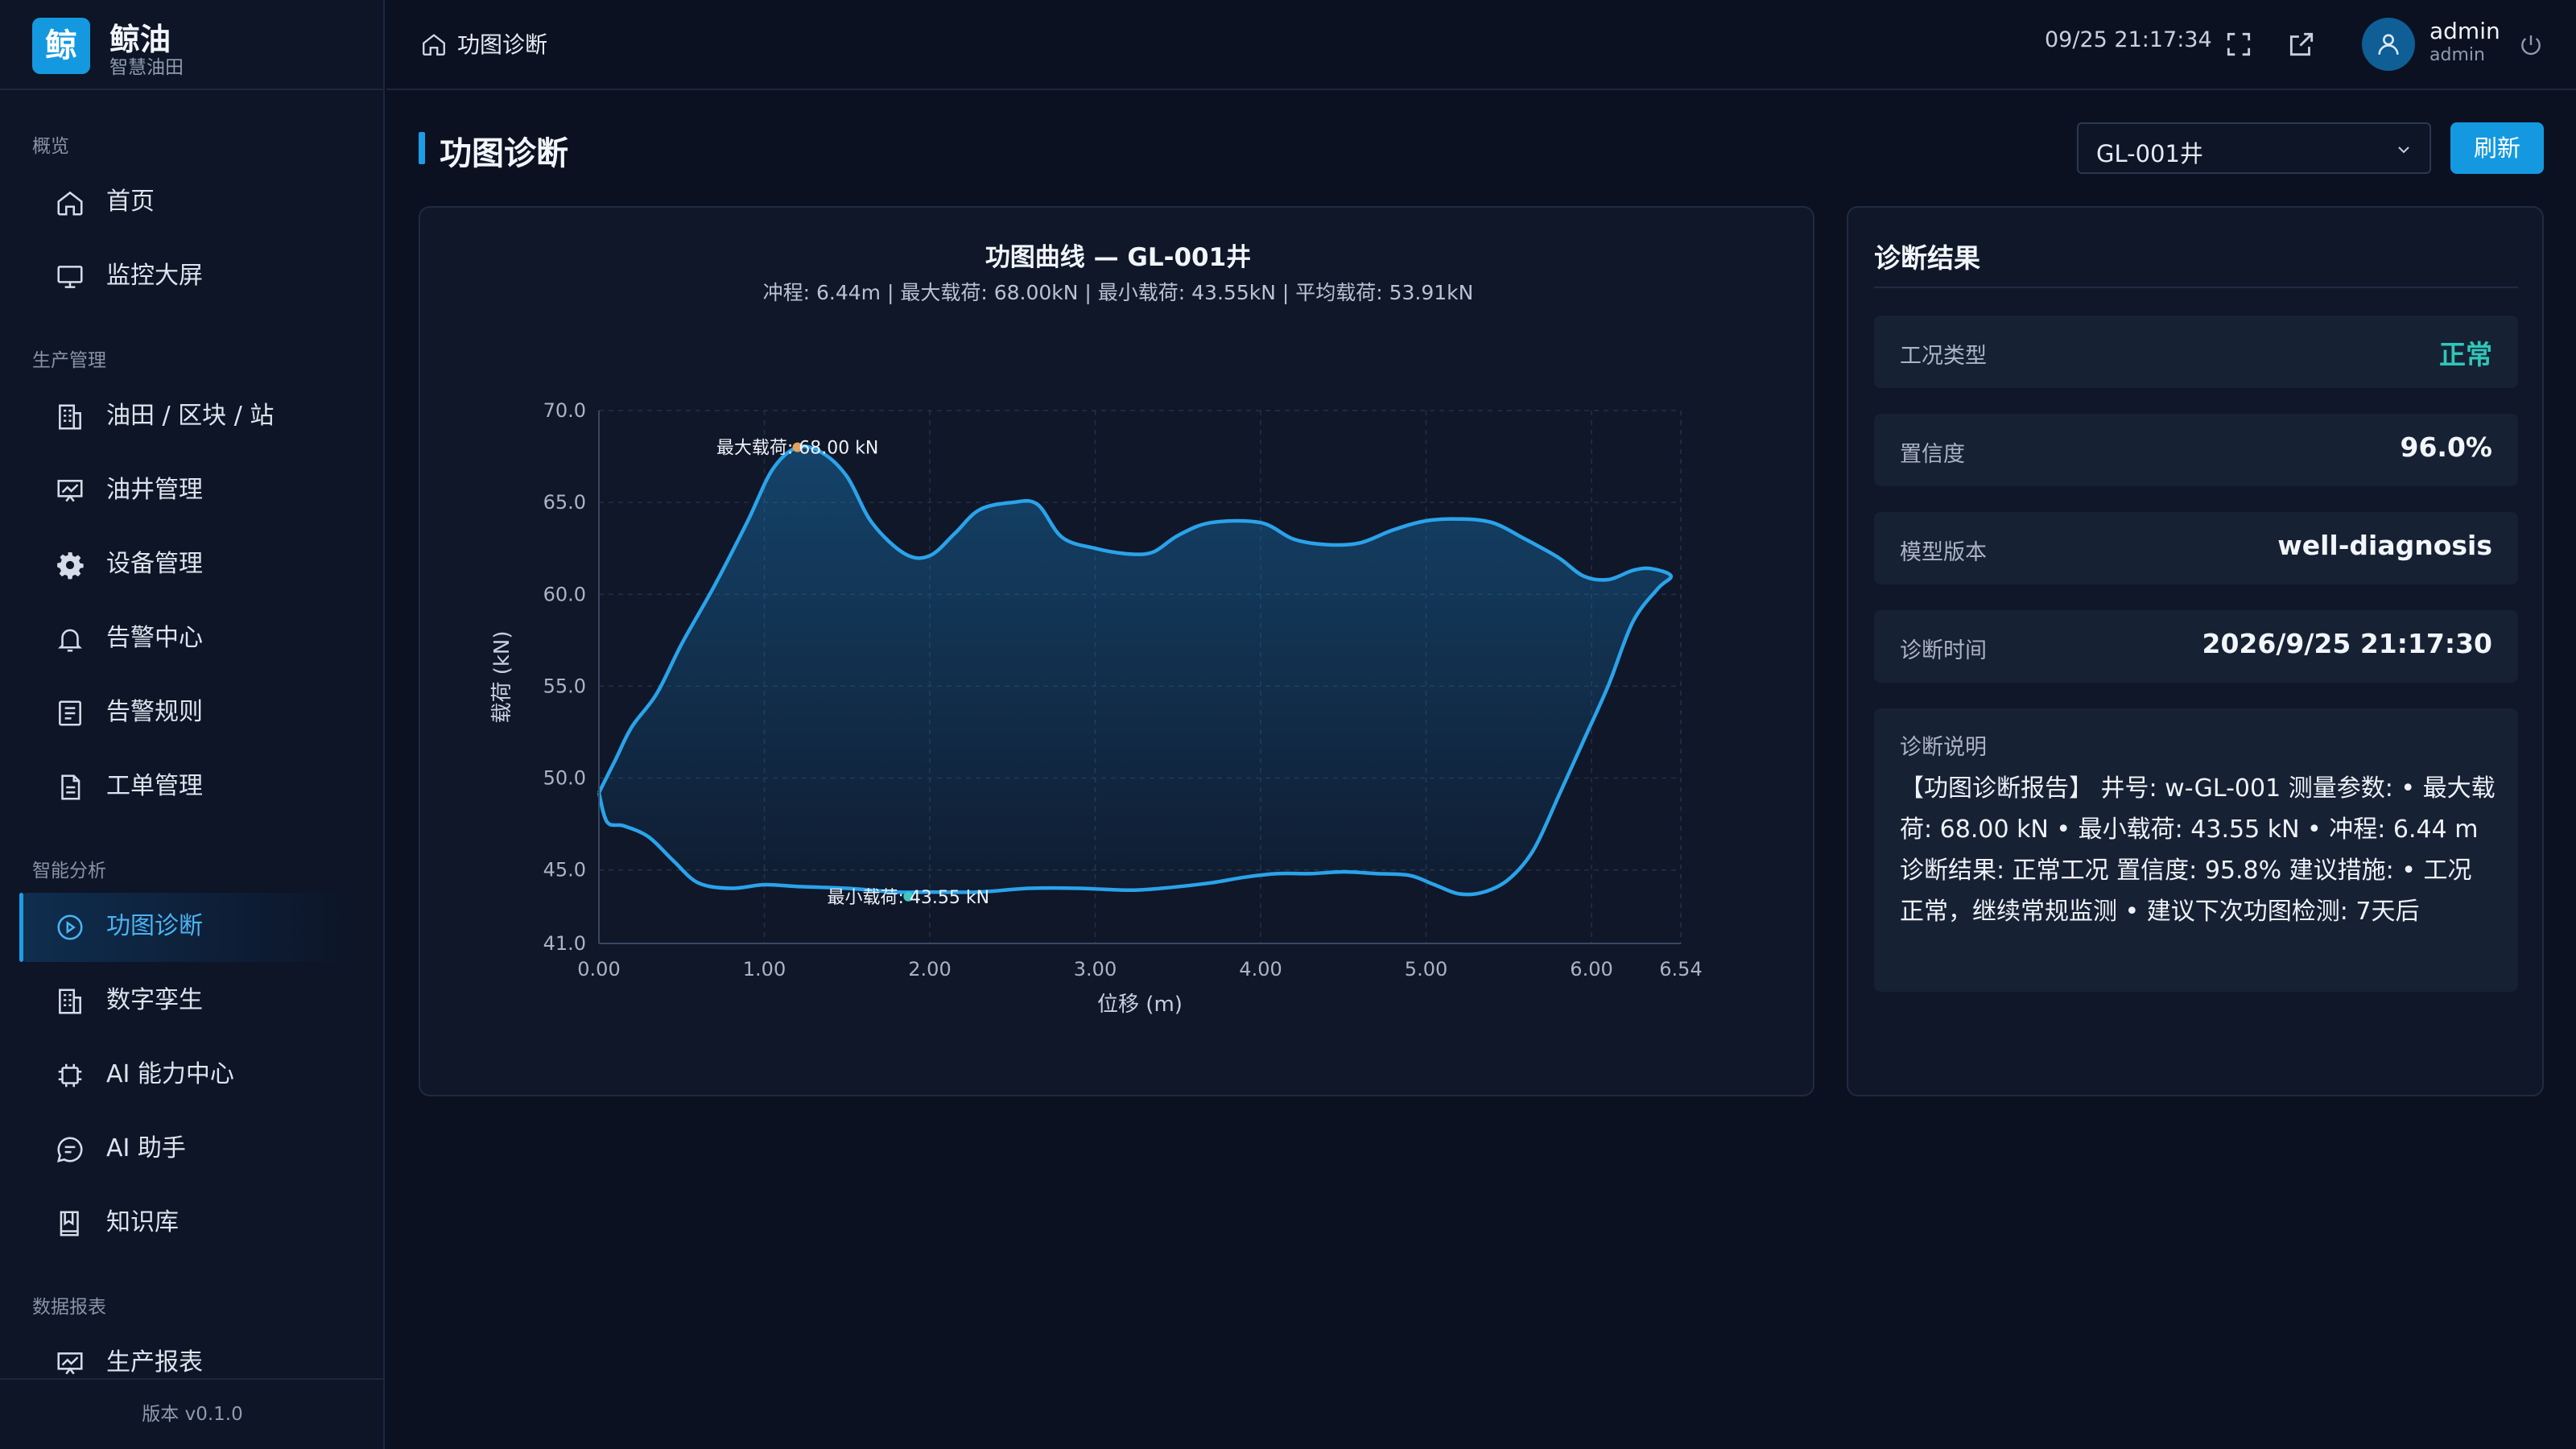 Image resolution: width=2576 pixels, height=1449 pixels. Describe the element at coordinates (2149, 153) in the screenshot. I see `well-select-value: GL-001井` at that location.